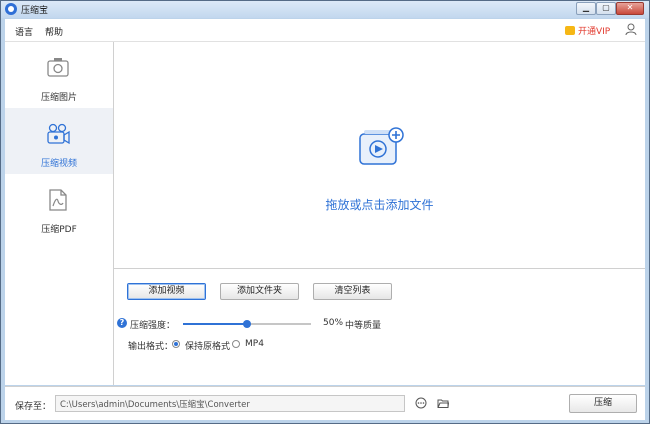 This screenshot has width=650, height=424. What do you see at coordinates (631, 29) in the screenshot?
I see `user-icon` at bounding box center [631, 29].